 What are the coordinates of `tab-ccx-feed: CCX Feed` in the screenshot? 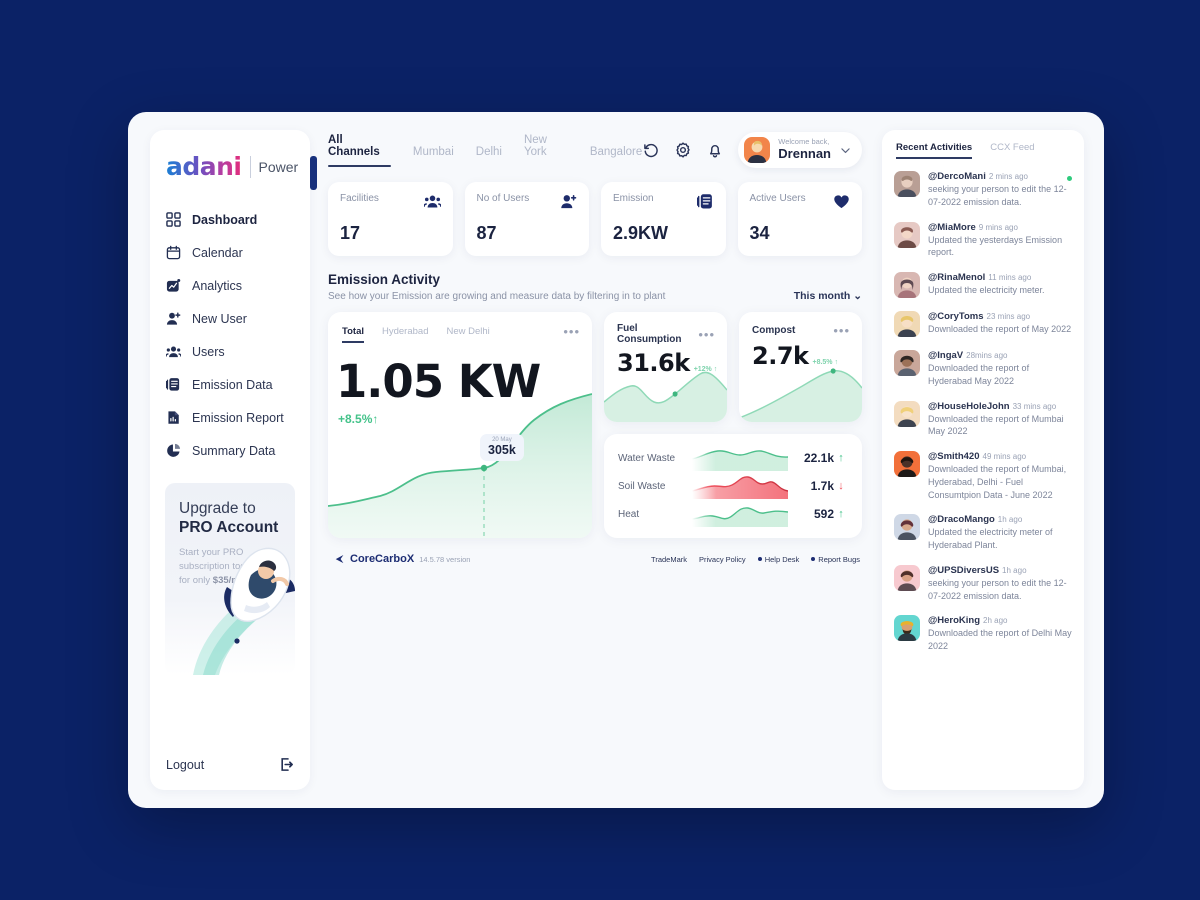 It's located at (1012, 150).